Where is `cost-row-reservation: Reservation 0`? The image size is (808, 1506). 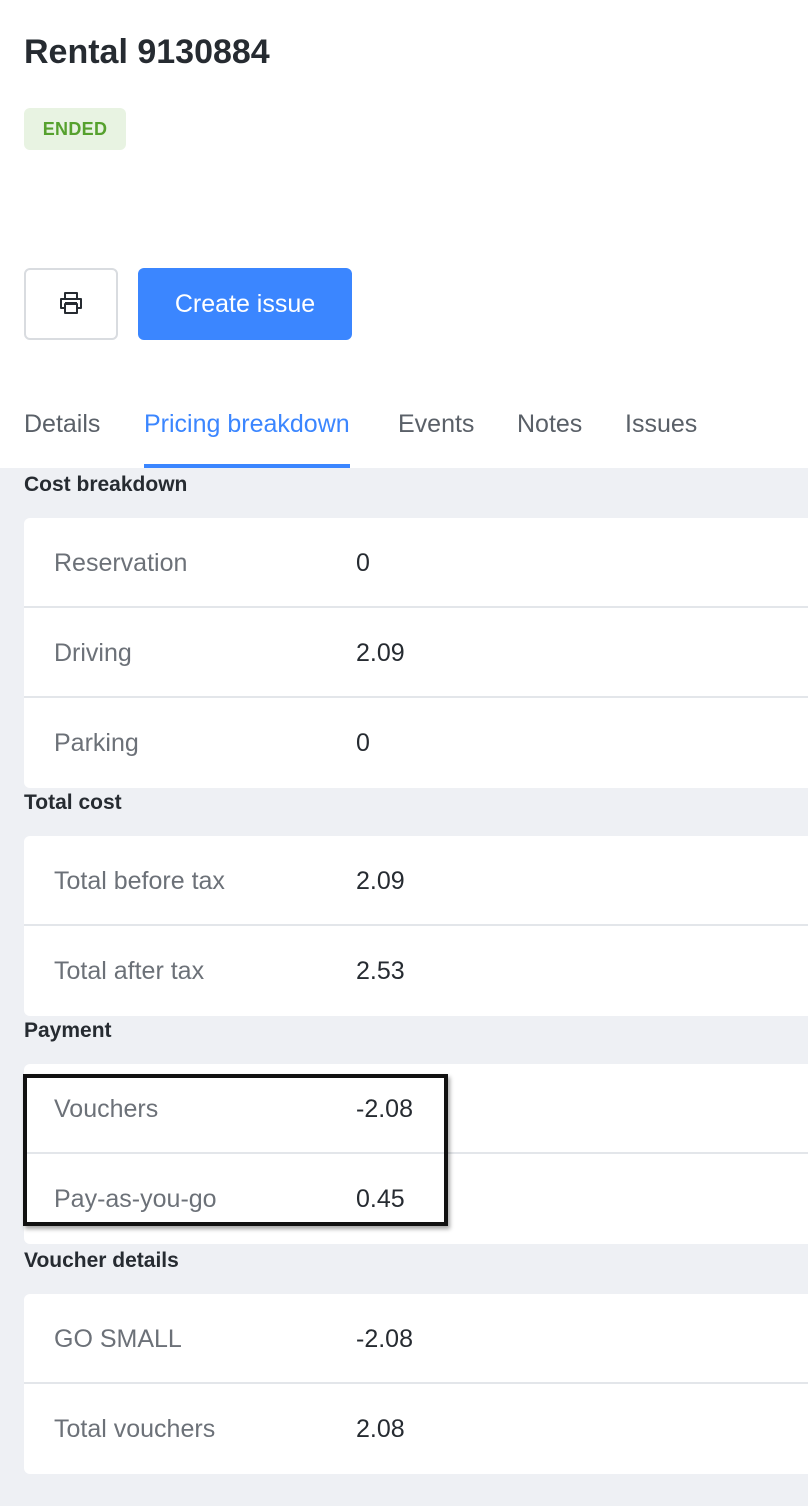 cost-row-reservation: Reservation 0 is located at coordinates (416, 563).